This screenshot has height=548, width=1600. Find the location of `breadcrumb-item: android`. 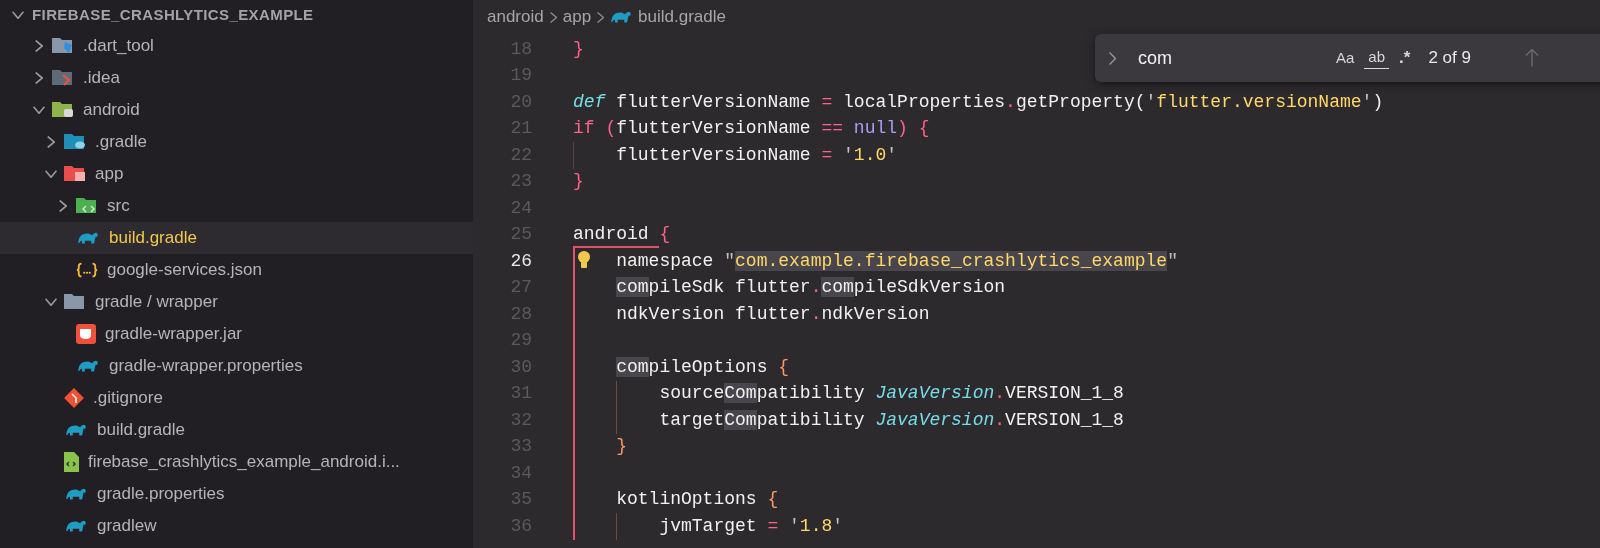

breadcrumb-item: android is located at coordinates (515, 17).